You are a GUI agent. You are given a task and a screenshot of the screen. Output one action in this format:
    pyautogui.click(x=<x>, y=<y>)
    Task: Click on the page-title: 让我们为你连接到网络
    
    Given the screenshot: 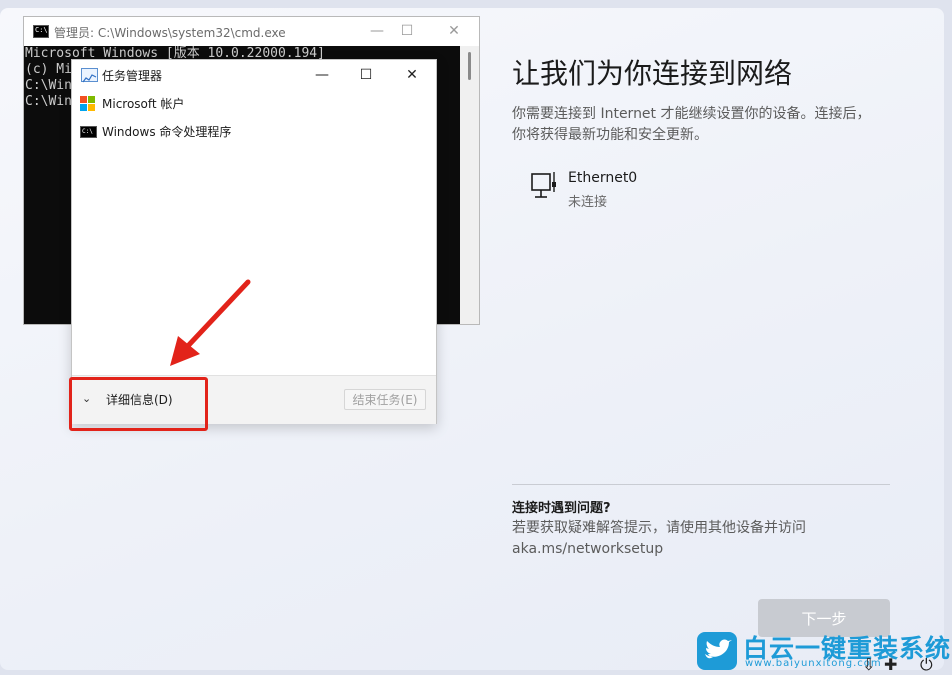 What is the action you would take?
    pyautogui.click(x=652, y=73)
    